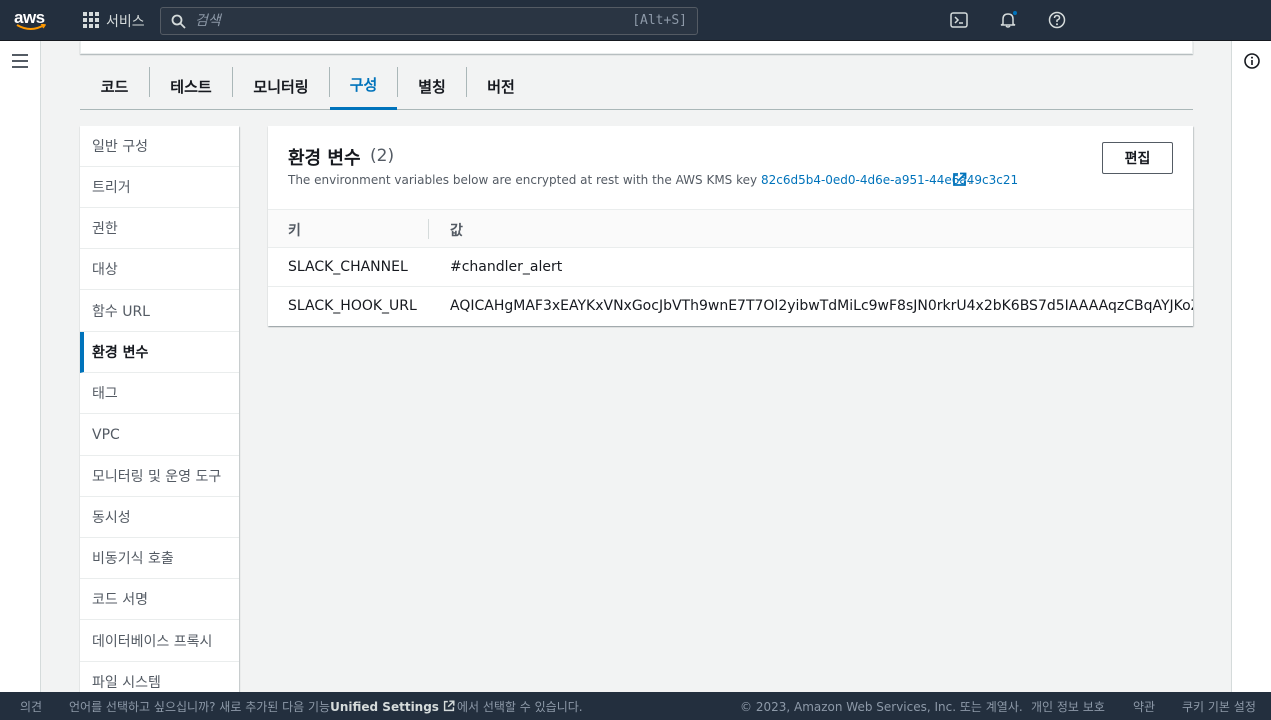 This screenshot has width=1271, height=720. Describe the element at coordinates (159, 476) in the screenshot. I see `config-item-monitoring-tools: 모니터링 및 운영 도구` at that location.